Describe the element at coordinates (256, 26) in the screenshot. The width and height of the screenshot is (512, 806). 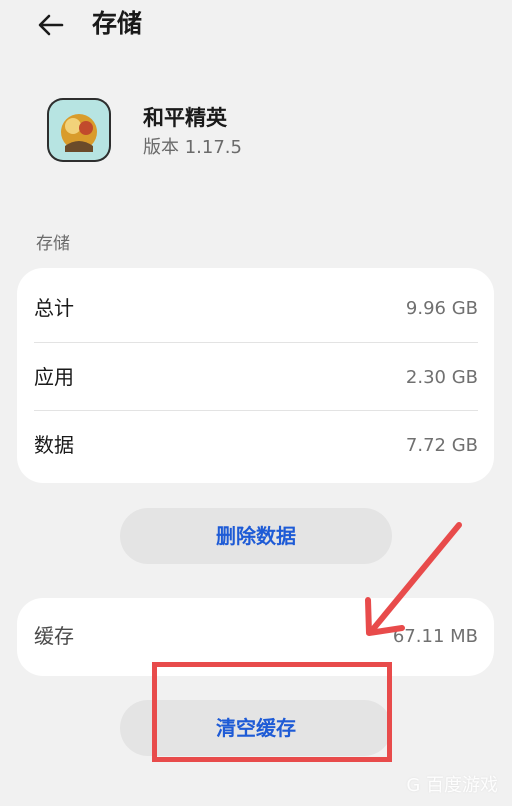
I see `top-bar: 存储` at that location.